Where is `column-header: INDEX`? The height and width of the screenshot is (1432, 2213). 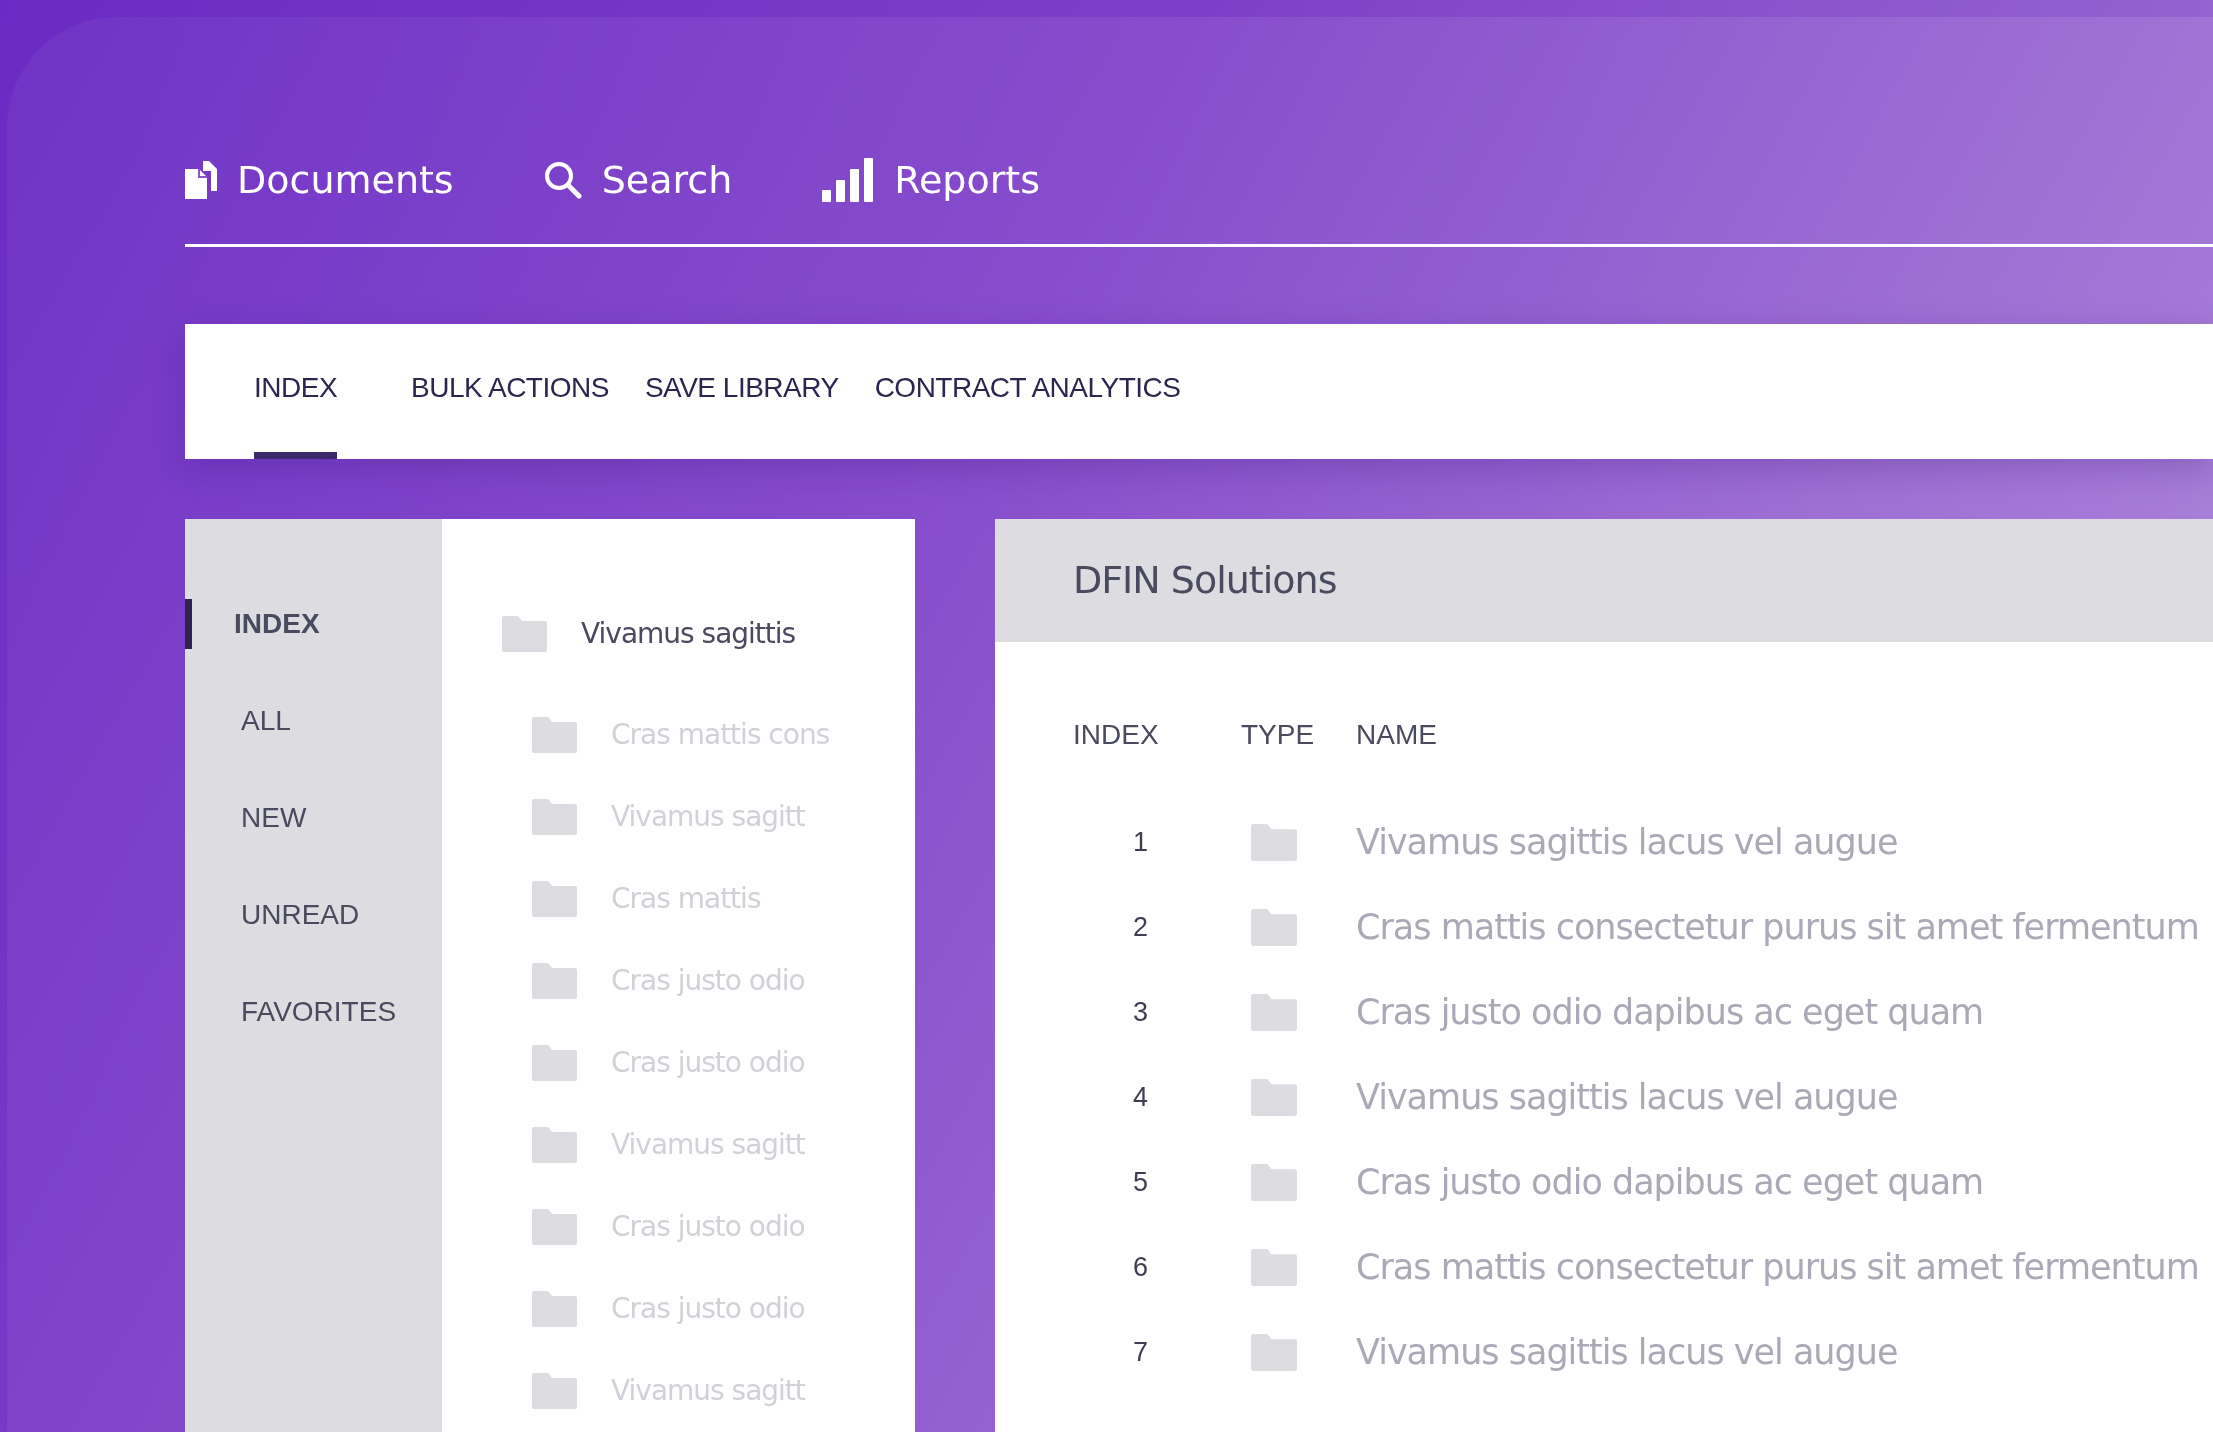 column-header: INDEX is located at coordinates (1116, 735).